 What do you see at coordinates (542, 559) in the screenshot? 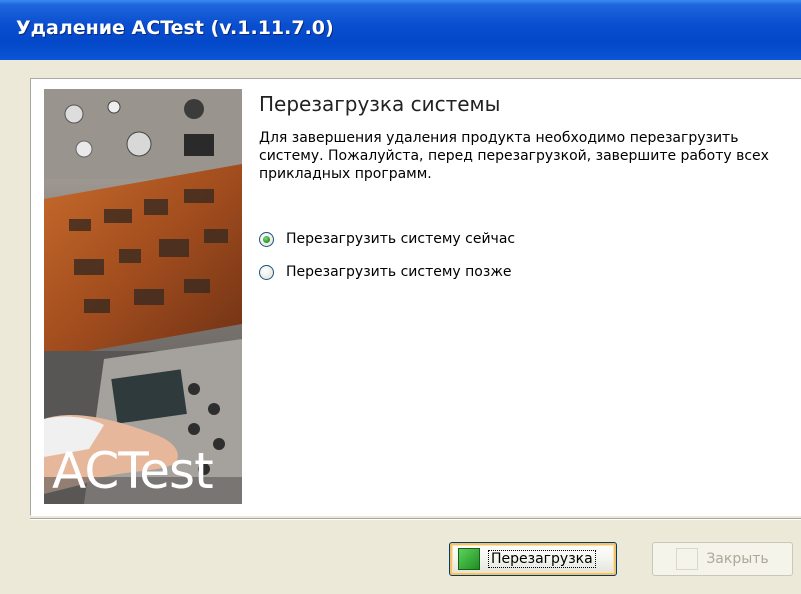
I see `restart-button-label: Перезагрузка` at bounding box center [542, 559].